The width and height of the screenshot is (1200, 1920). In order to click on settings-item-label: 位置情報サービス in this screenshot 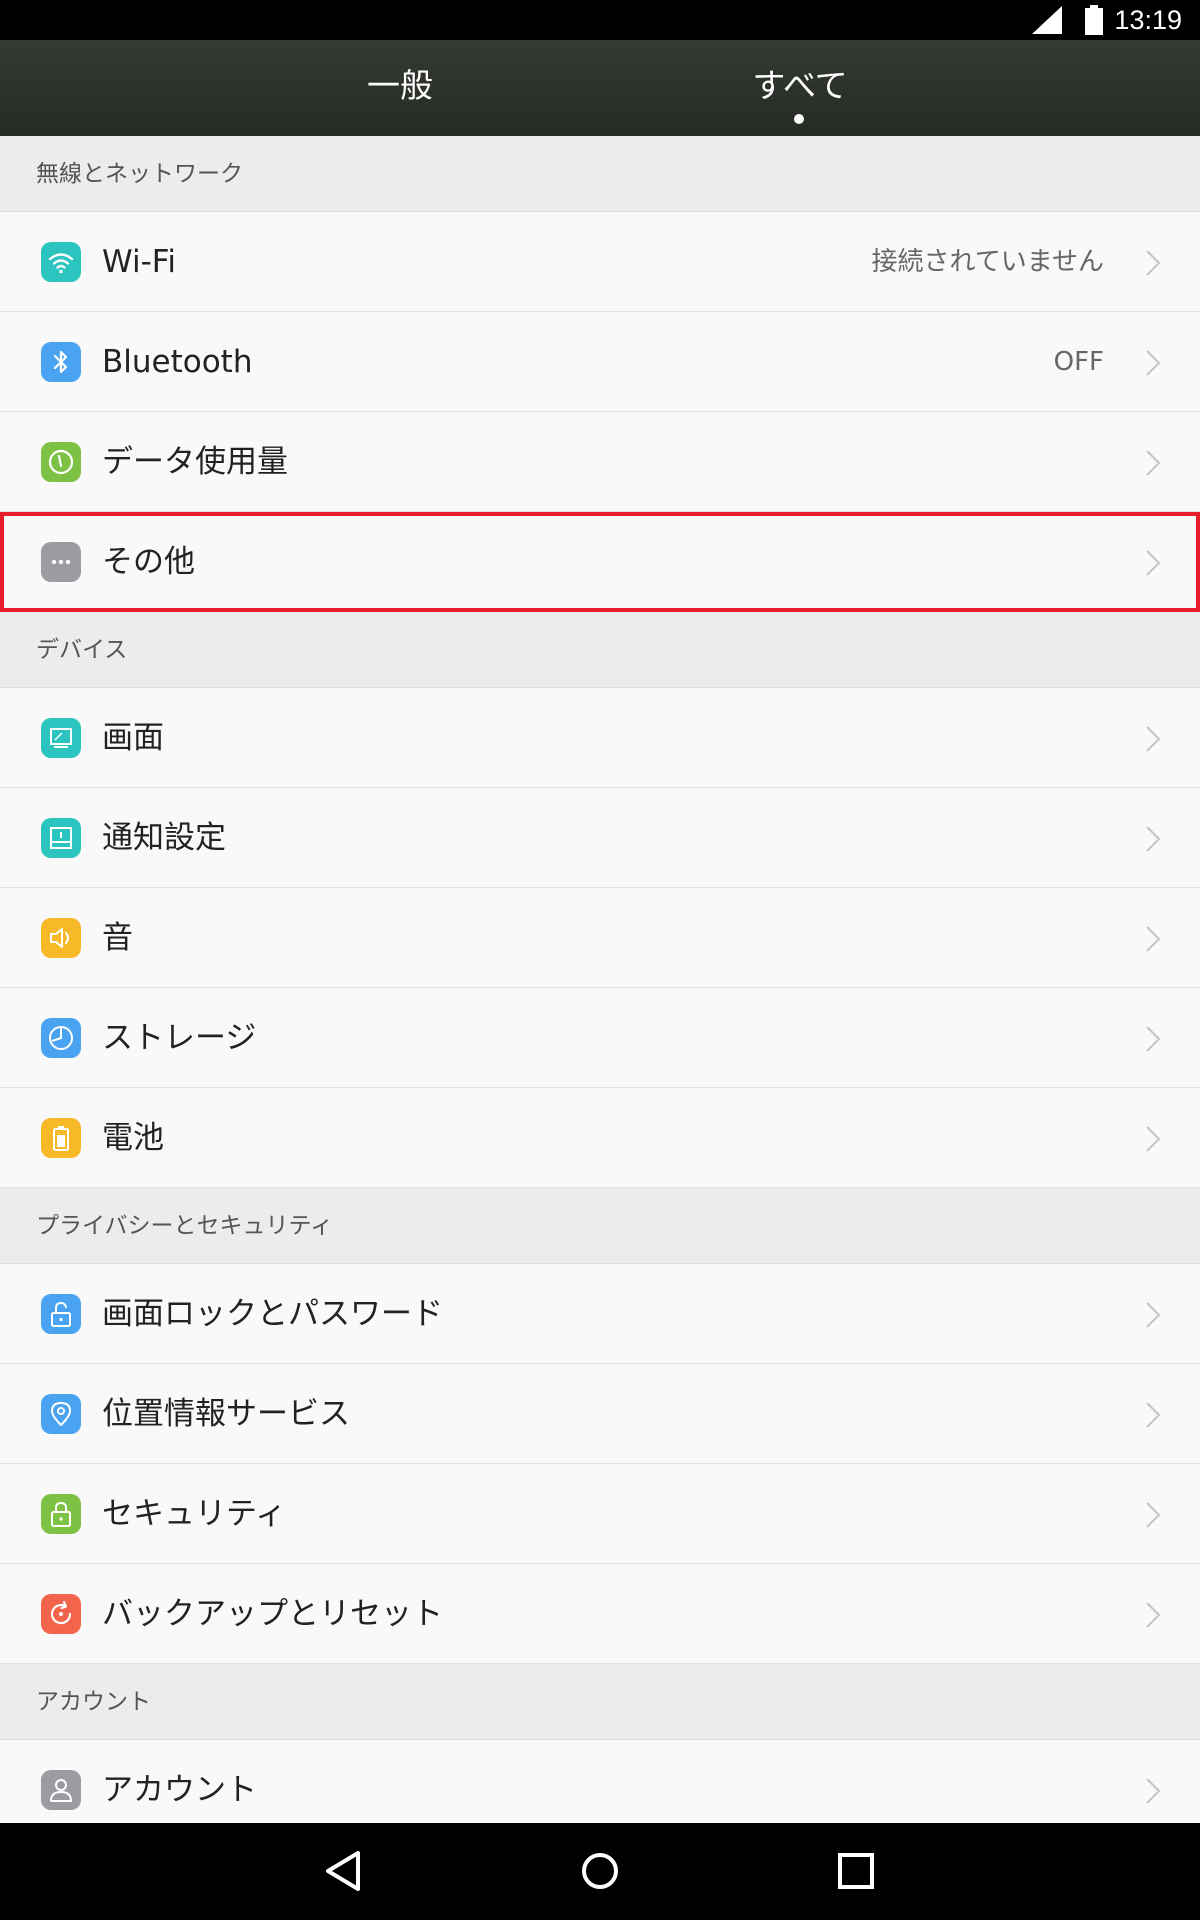, I will do `click(226, 1414)`.